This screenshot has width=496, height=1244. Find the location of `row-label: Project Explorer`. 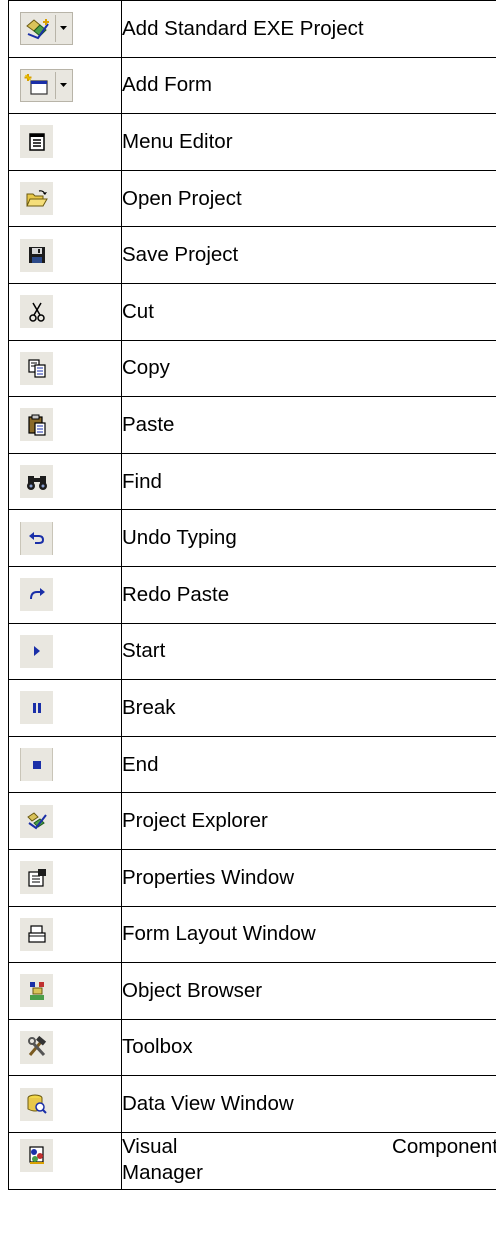

row-label: Project Explorer is located at coordinates (308, 821).